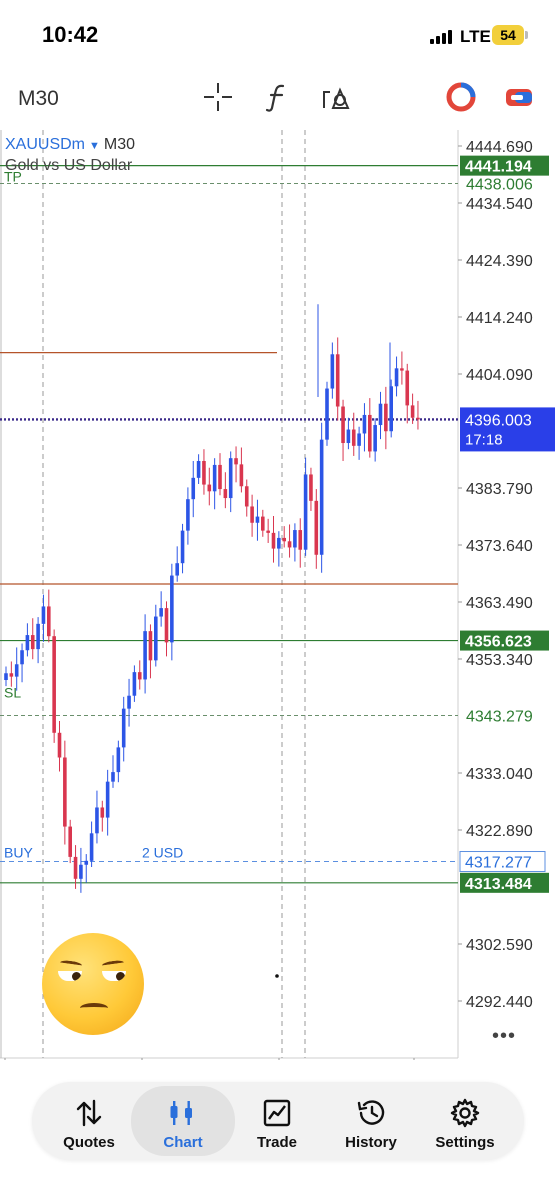 The image size is (555, 1200). I want to click on bottom-tab-bar: Quotes Chart Trade History Settings, so click(278, 1121).